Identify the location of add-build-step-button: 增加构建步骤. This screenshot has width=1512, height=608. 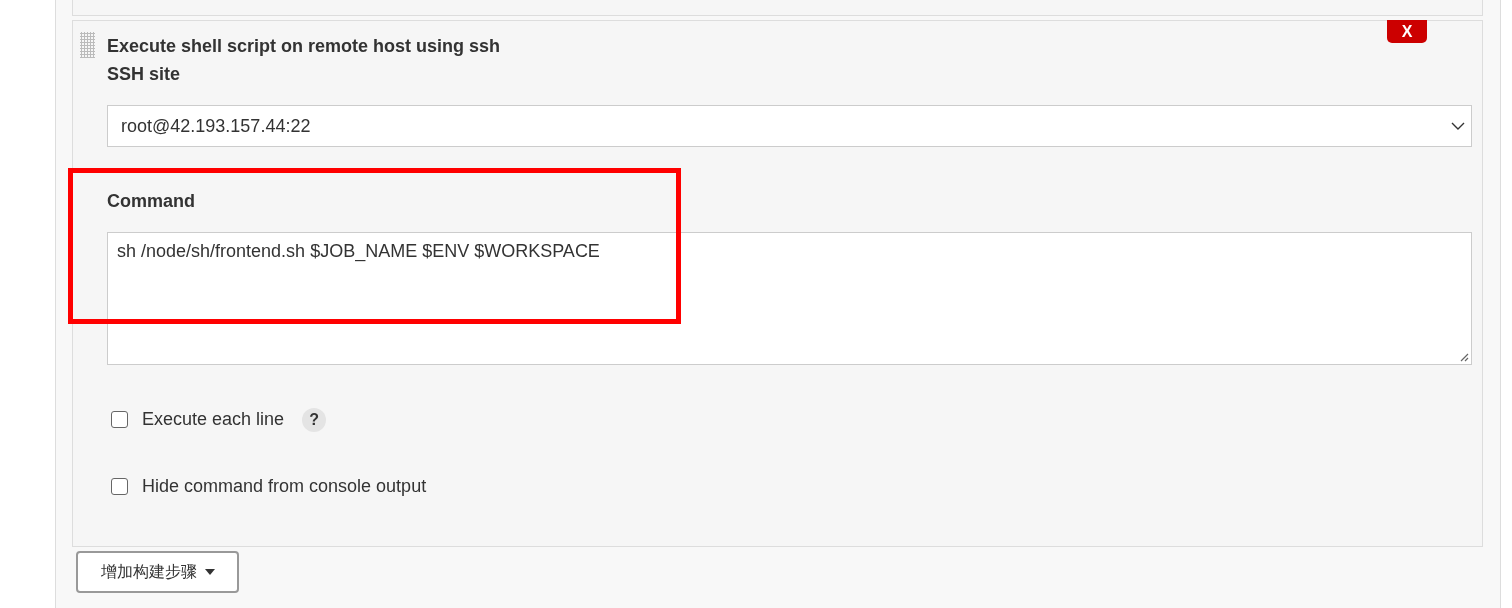
(157, 572).